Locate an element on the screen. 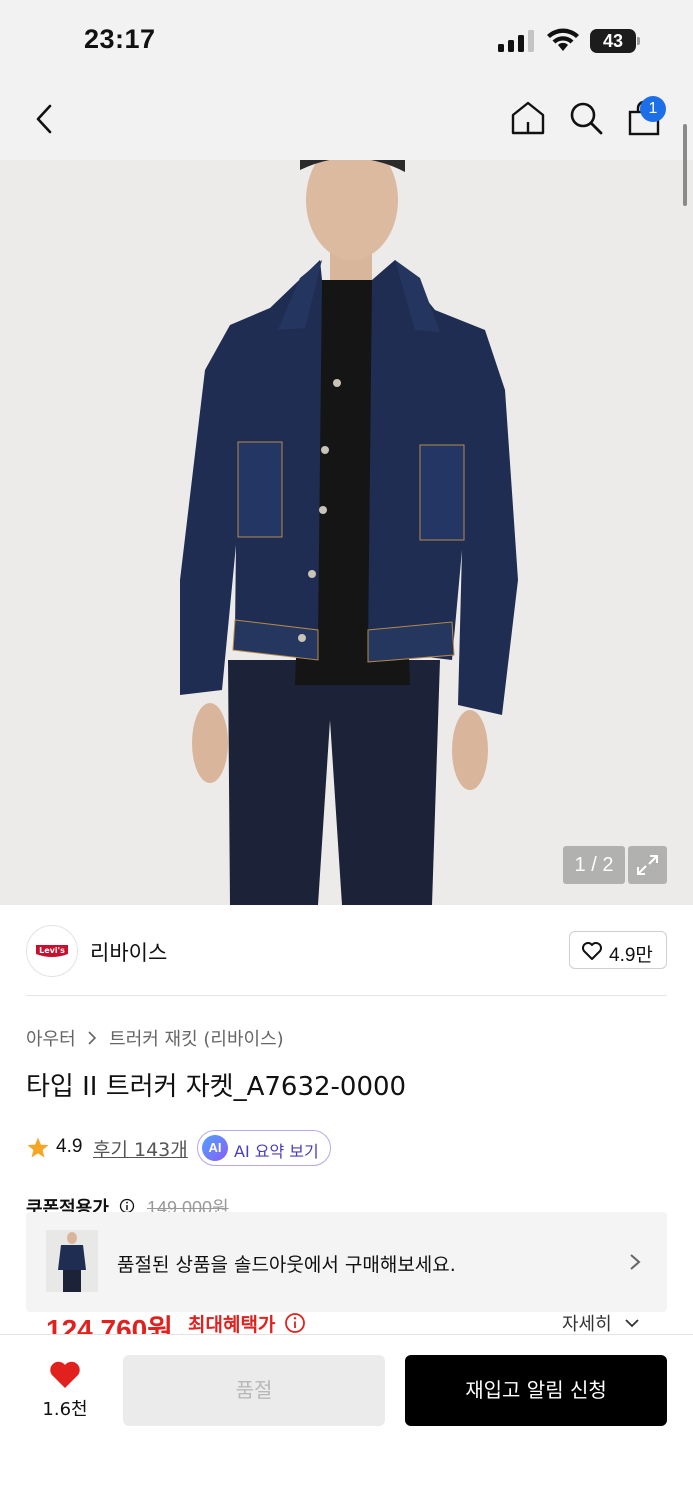  breadcrumb: 아우터 트러커 재킷 (리바이스) is located at coordinates (155, 1038).